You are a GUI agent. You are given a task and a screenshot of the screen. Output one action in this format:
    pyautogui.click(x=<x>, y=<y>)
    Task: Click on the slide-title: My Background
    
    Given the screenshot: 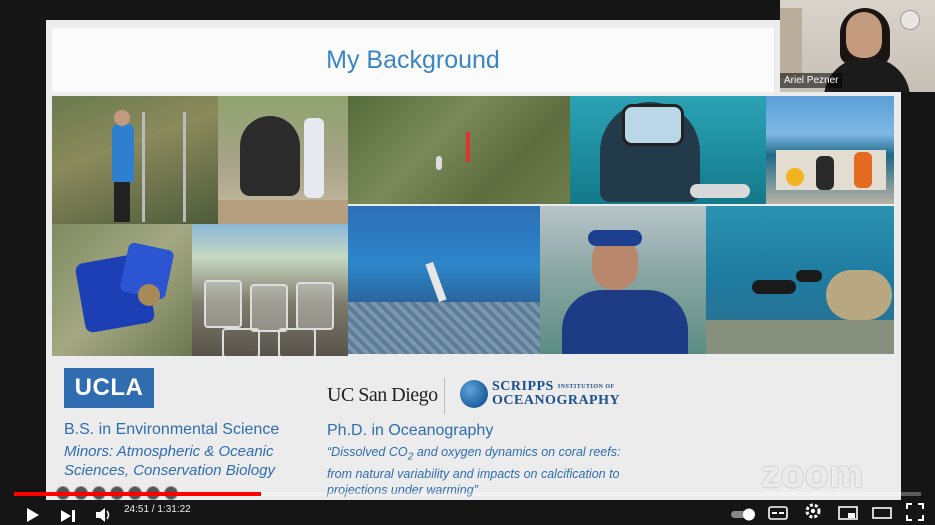 What is the action you would take?
    pyautogui.click(x=413, y=60)
    